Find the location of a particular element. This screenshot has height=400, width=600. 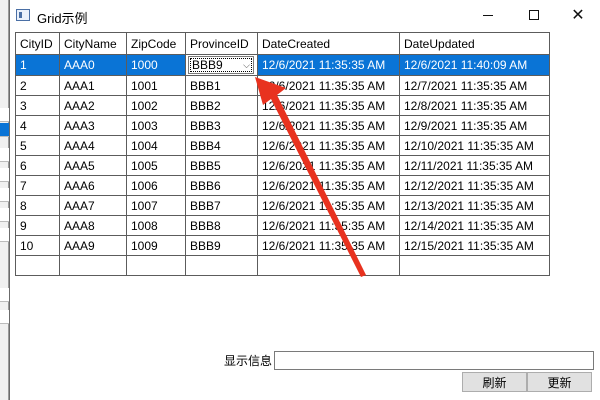

cell-cityname: AAA8 is located at coordinates (93, 225).